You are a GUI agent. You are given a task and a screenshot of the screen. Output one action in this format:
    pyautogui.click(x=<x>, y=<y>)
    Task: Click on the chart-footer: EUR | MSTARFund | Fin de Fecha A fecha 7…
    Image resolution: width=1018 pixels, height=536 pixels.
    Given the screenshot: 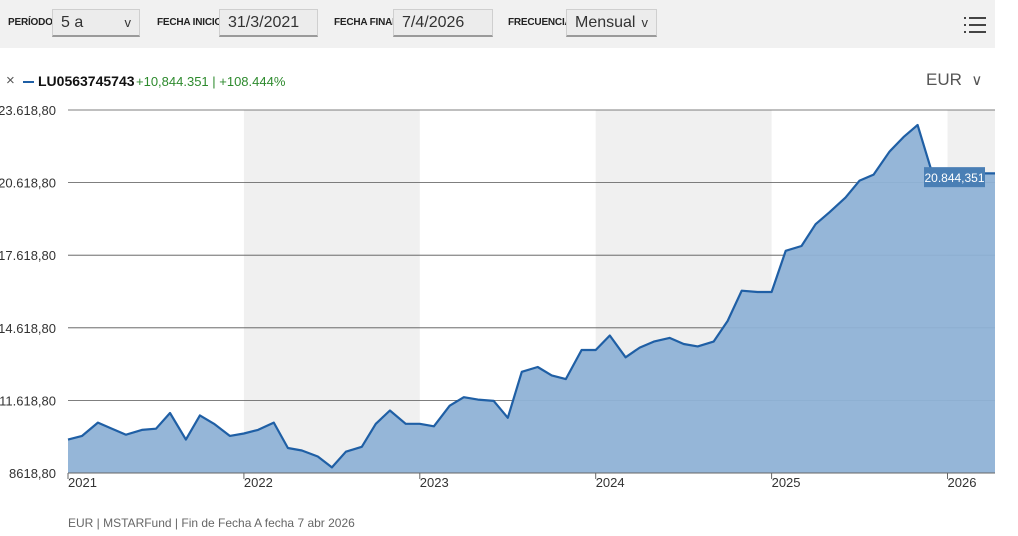 What is the action you would take?
    pyautogui.click(x=211, y=523)
    